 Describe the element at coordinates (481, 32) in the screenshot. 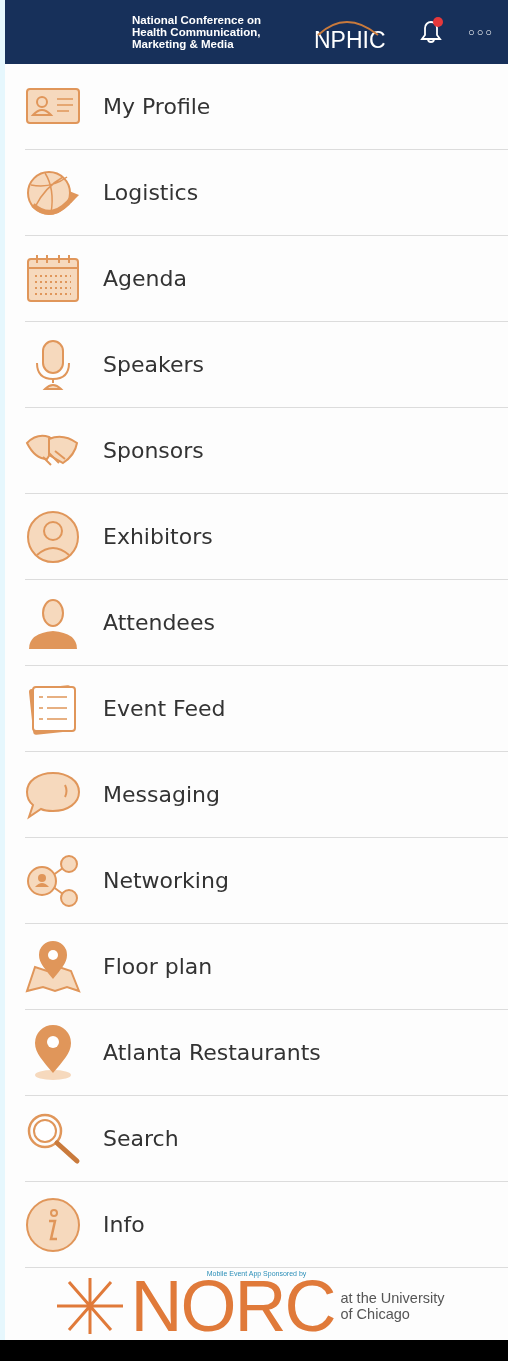

I see `more-button: ○○○` at that location.